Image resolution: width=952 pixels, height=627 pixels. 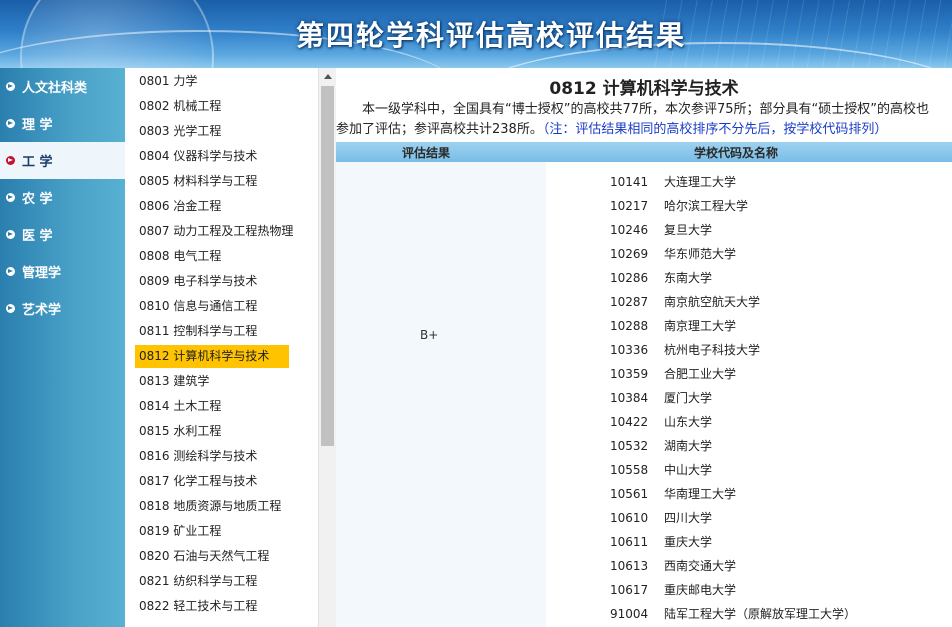 What do you see at coordinates (198, 281) in the screenshot?
I see `subject-item: 0809 电子科学与技术` at bounding box center [198, 281].